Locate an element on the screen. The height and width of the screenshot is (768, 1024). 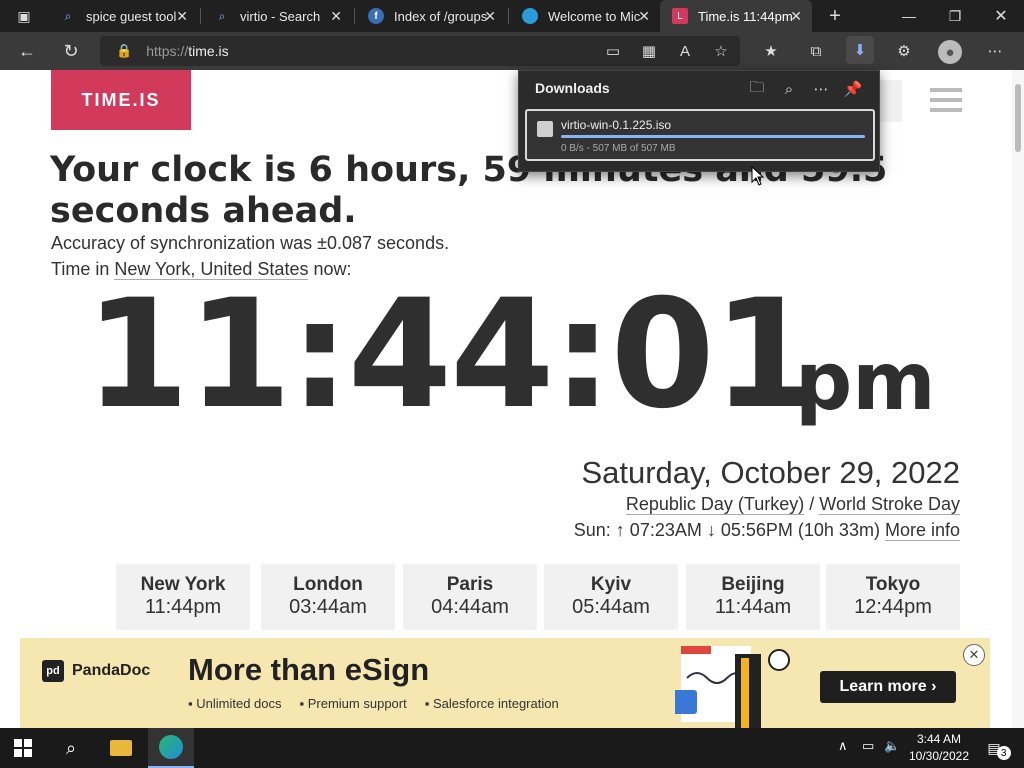
downloads-title: Downloads is located at coordinates (572, 88).